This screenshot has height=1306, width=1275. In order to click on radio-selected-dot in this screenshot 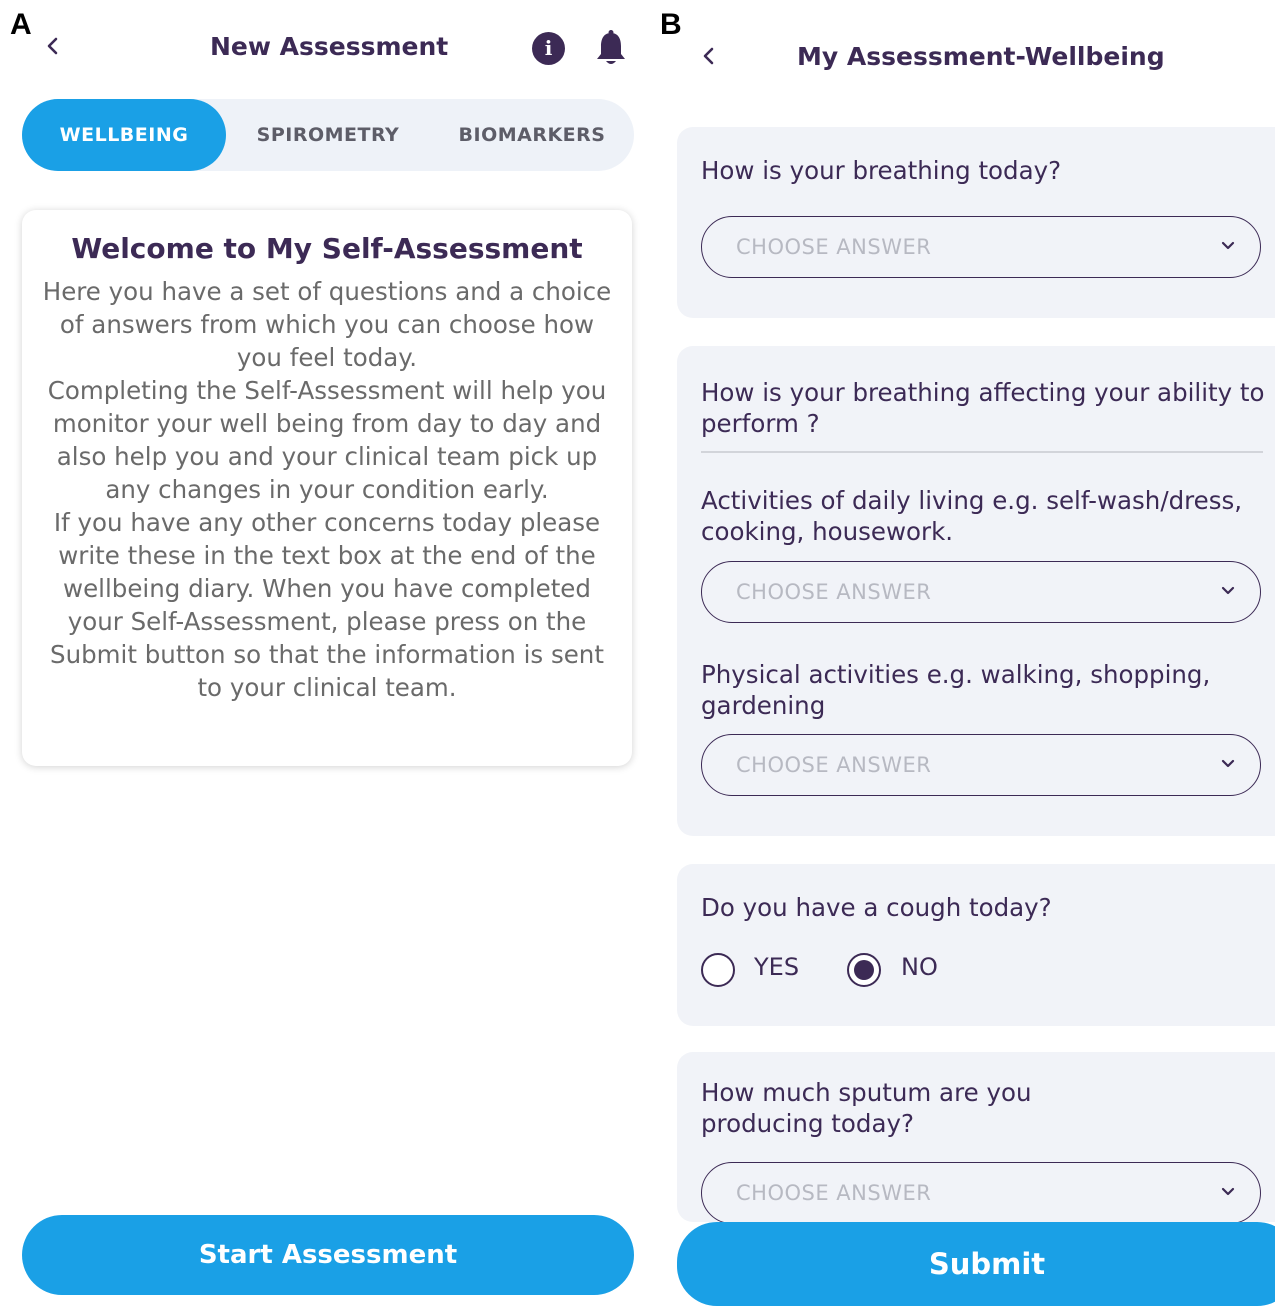, I will do `click(864, 970)`.